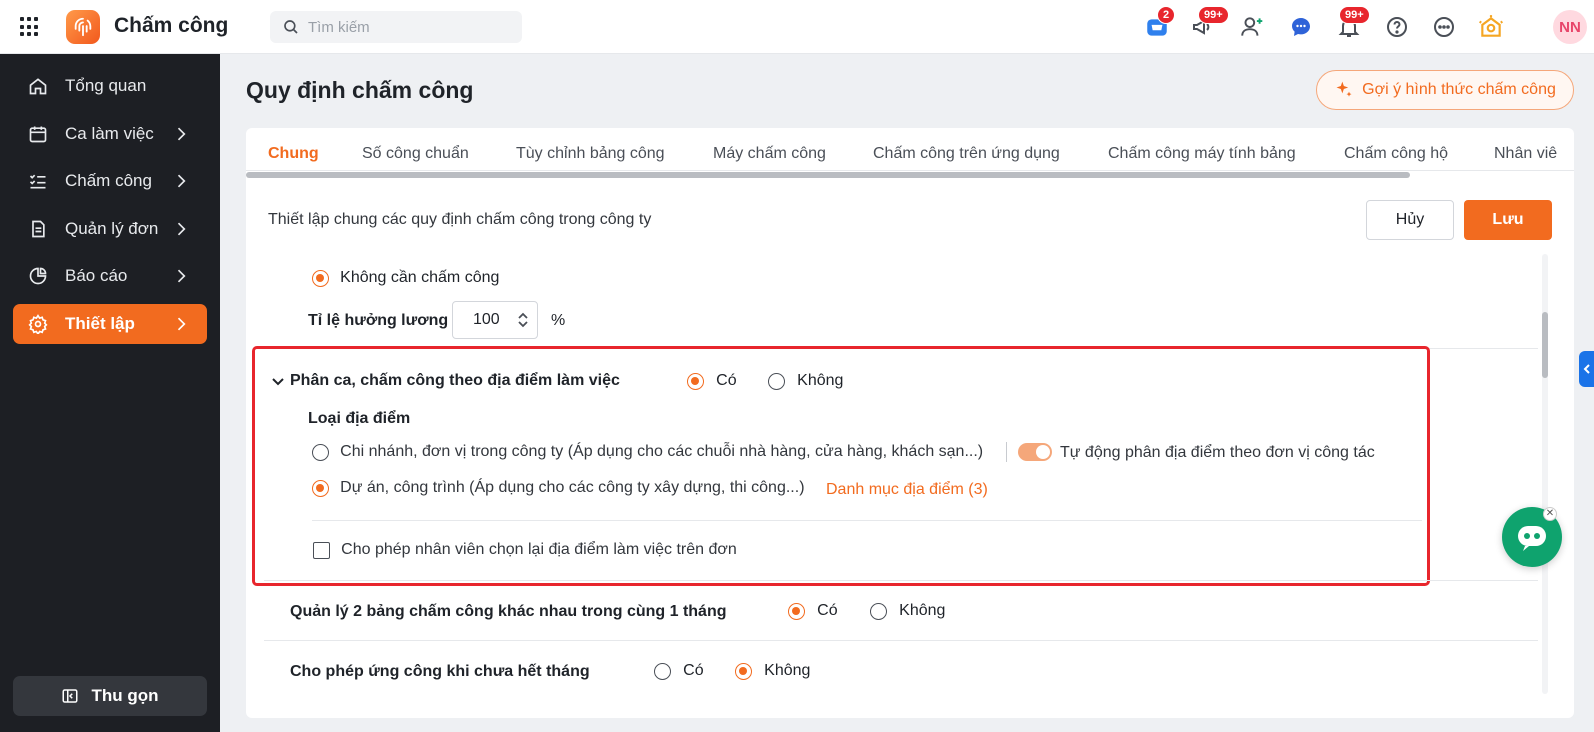 The image size is (1594, 732). I want to click on sidebar-item-attendance: Chấm công, so click(110, 181).